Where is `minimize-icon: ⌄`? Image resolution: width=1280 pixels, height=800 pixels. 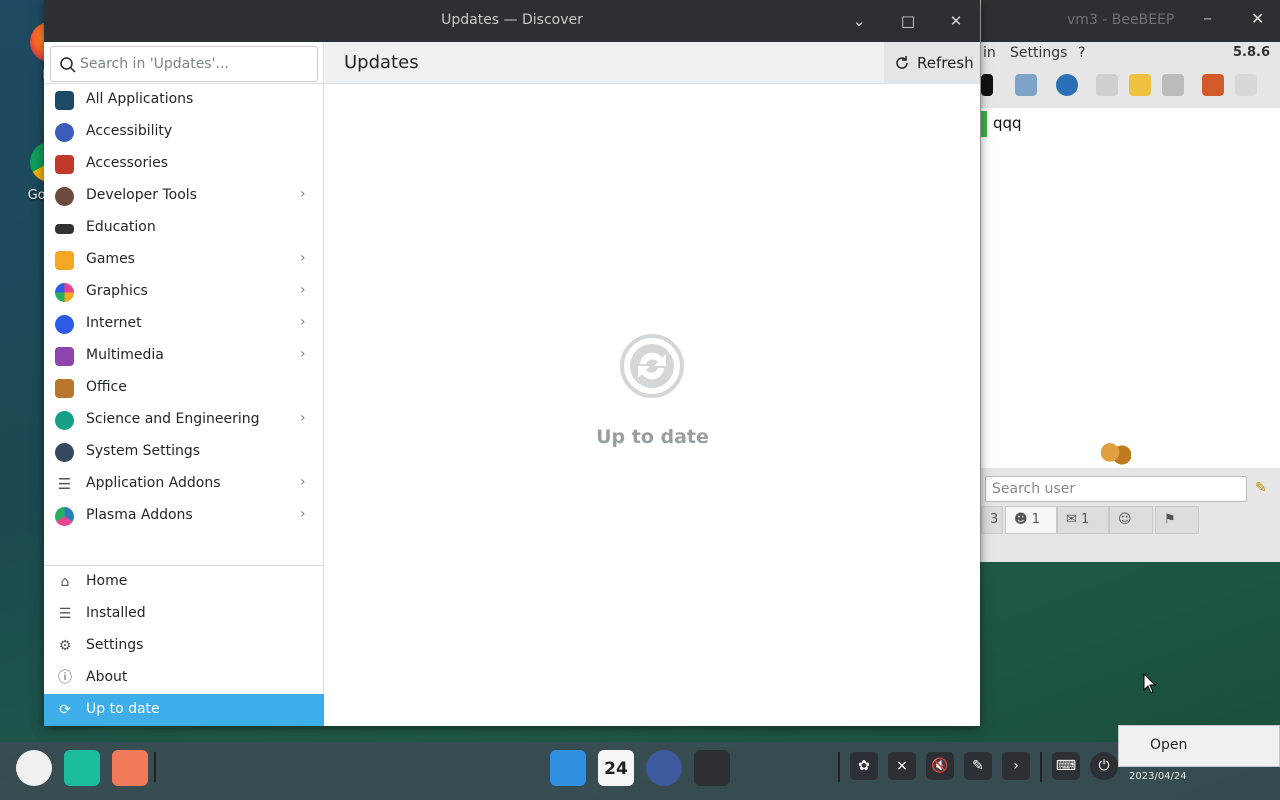
minimize-icon: ⌄ is located at coordinates (859, 21).